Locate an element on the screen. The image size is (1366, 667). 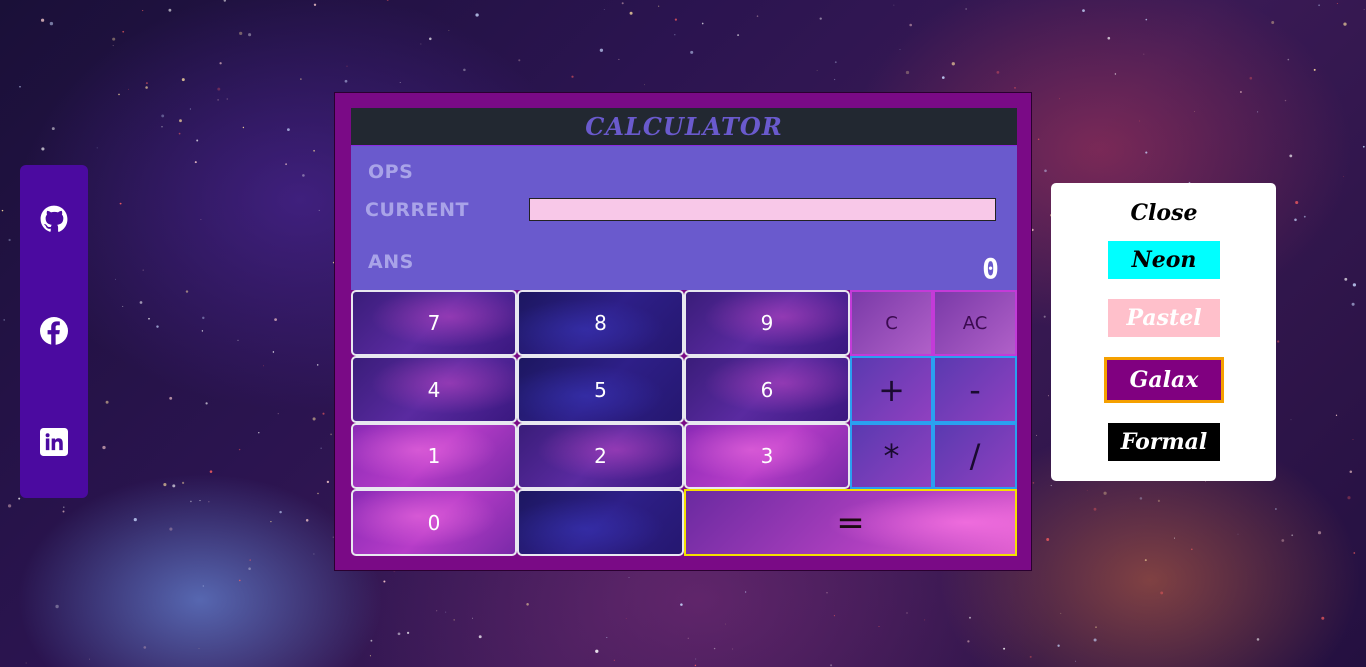
calculator-title: CALCULATOR is located at coordinates (684, 126).